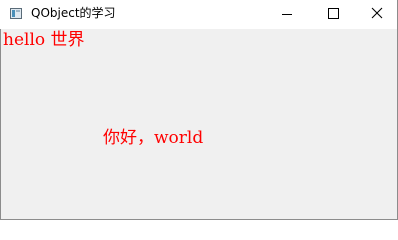  I want to click on close-button, so click(376, 14).